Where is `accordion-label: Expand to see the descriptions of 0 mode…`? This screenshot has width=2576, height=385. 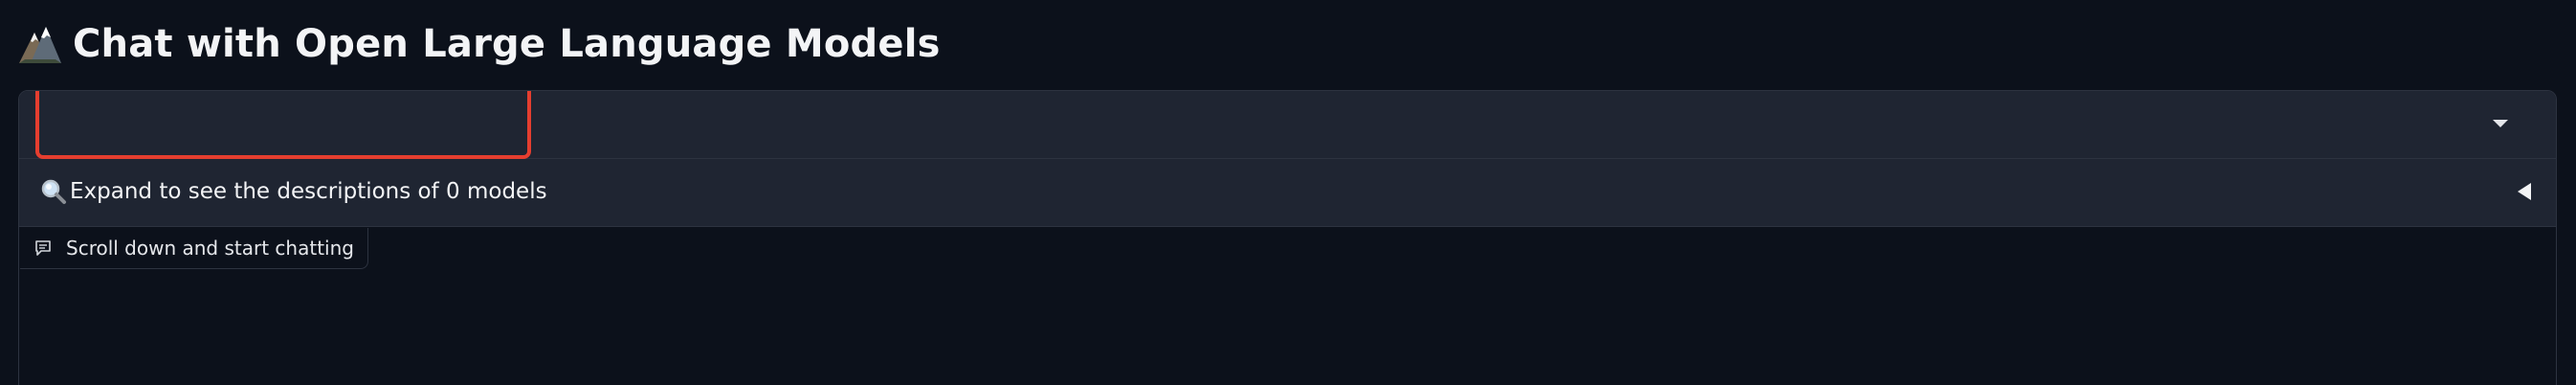
accordion-label: Expand to see the descriptions of 0 mode… is located at coordinates (308, 191).